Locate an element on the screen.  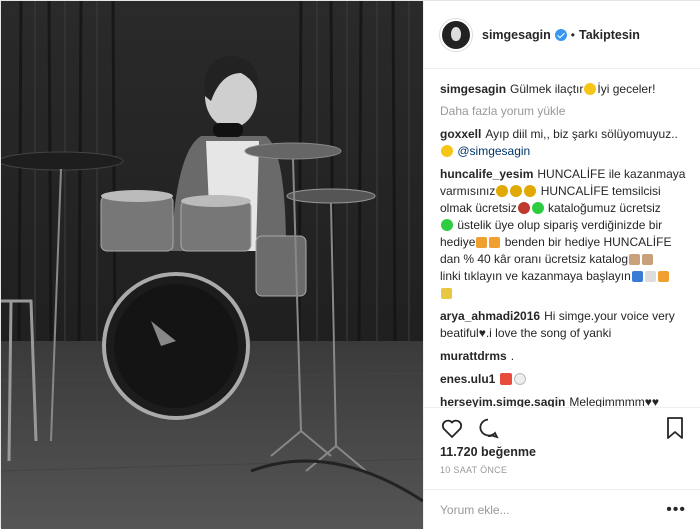
comment-username: goxxell is located at coordinates (460, 134).